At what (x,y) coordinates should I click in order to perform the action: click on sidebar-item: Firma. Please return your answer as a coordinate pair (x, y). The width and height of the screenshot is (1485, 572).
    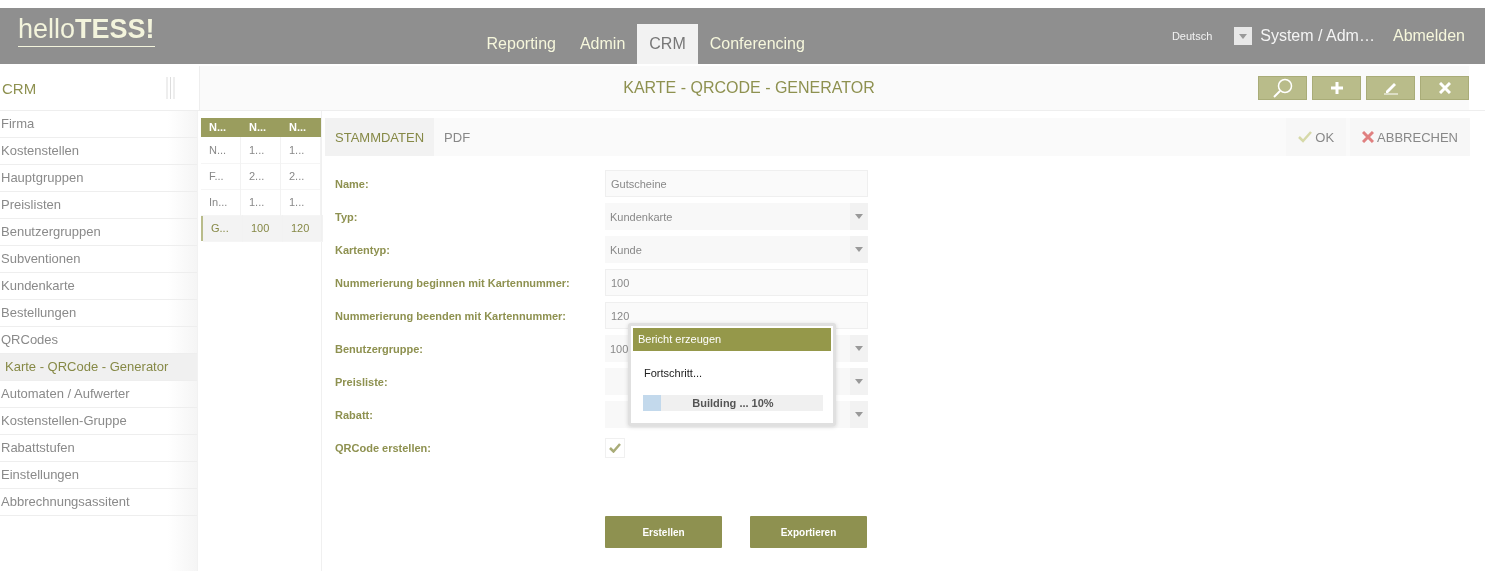
    Looking at the image, I should click on (98, 124).